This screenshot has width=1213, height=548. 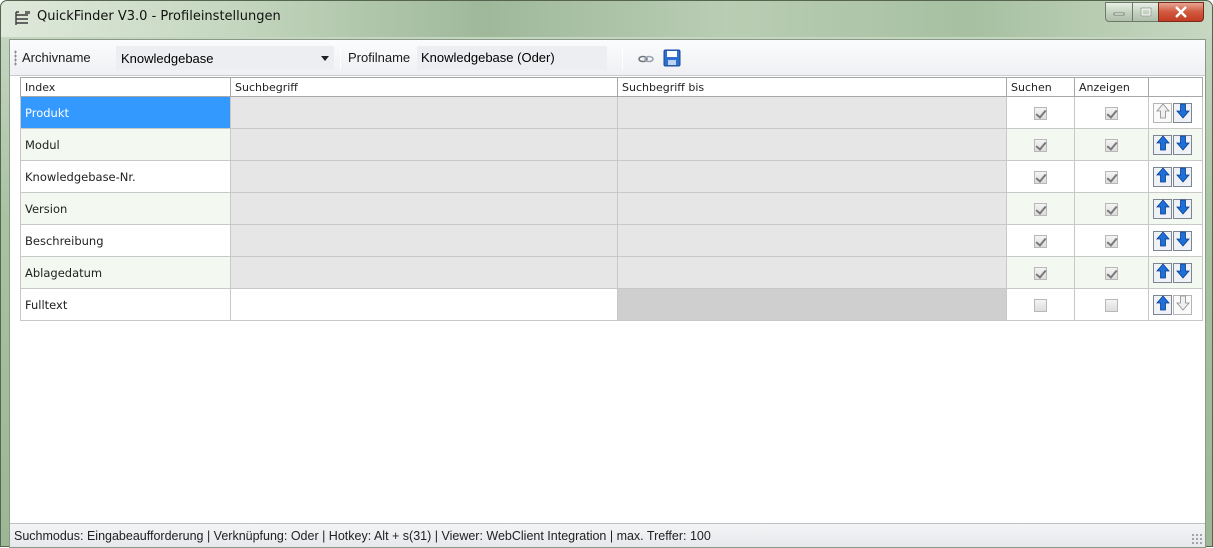 I want to click on profilname-field: Knowledgebase (Oder), so click(x=512, y=58).